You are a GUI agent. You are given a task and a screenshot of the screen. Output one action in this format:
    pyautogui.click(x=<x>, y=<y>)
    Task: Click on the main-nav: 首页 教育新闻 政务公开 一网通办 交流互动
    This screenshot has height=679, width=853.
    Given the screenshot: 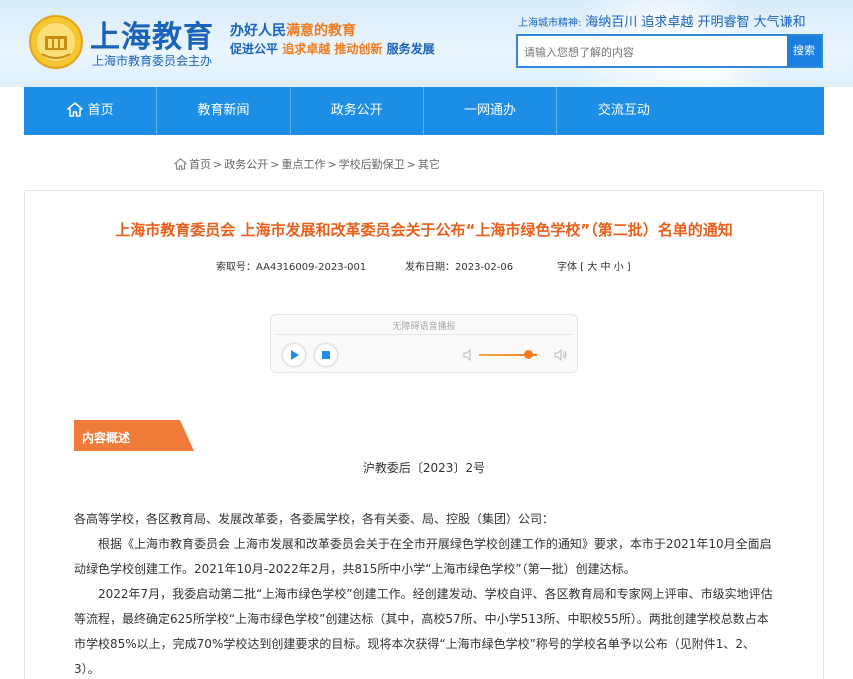 What is the action you would take?
    pyautogui.click(x=424, y=111)
    